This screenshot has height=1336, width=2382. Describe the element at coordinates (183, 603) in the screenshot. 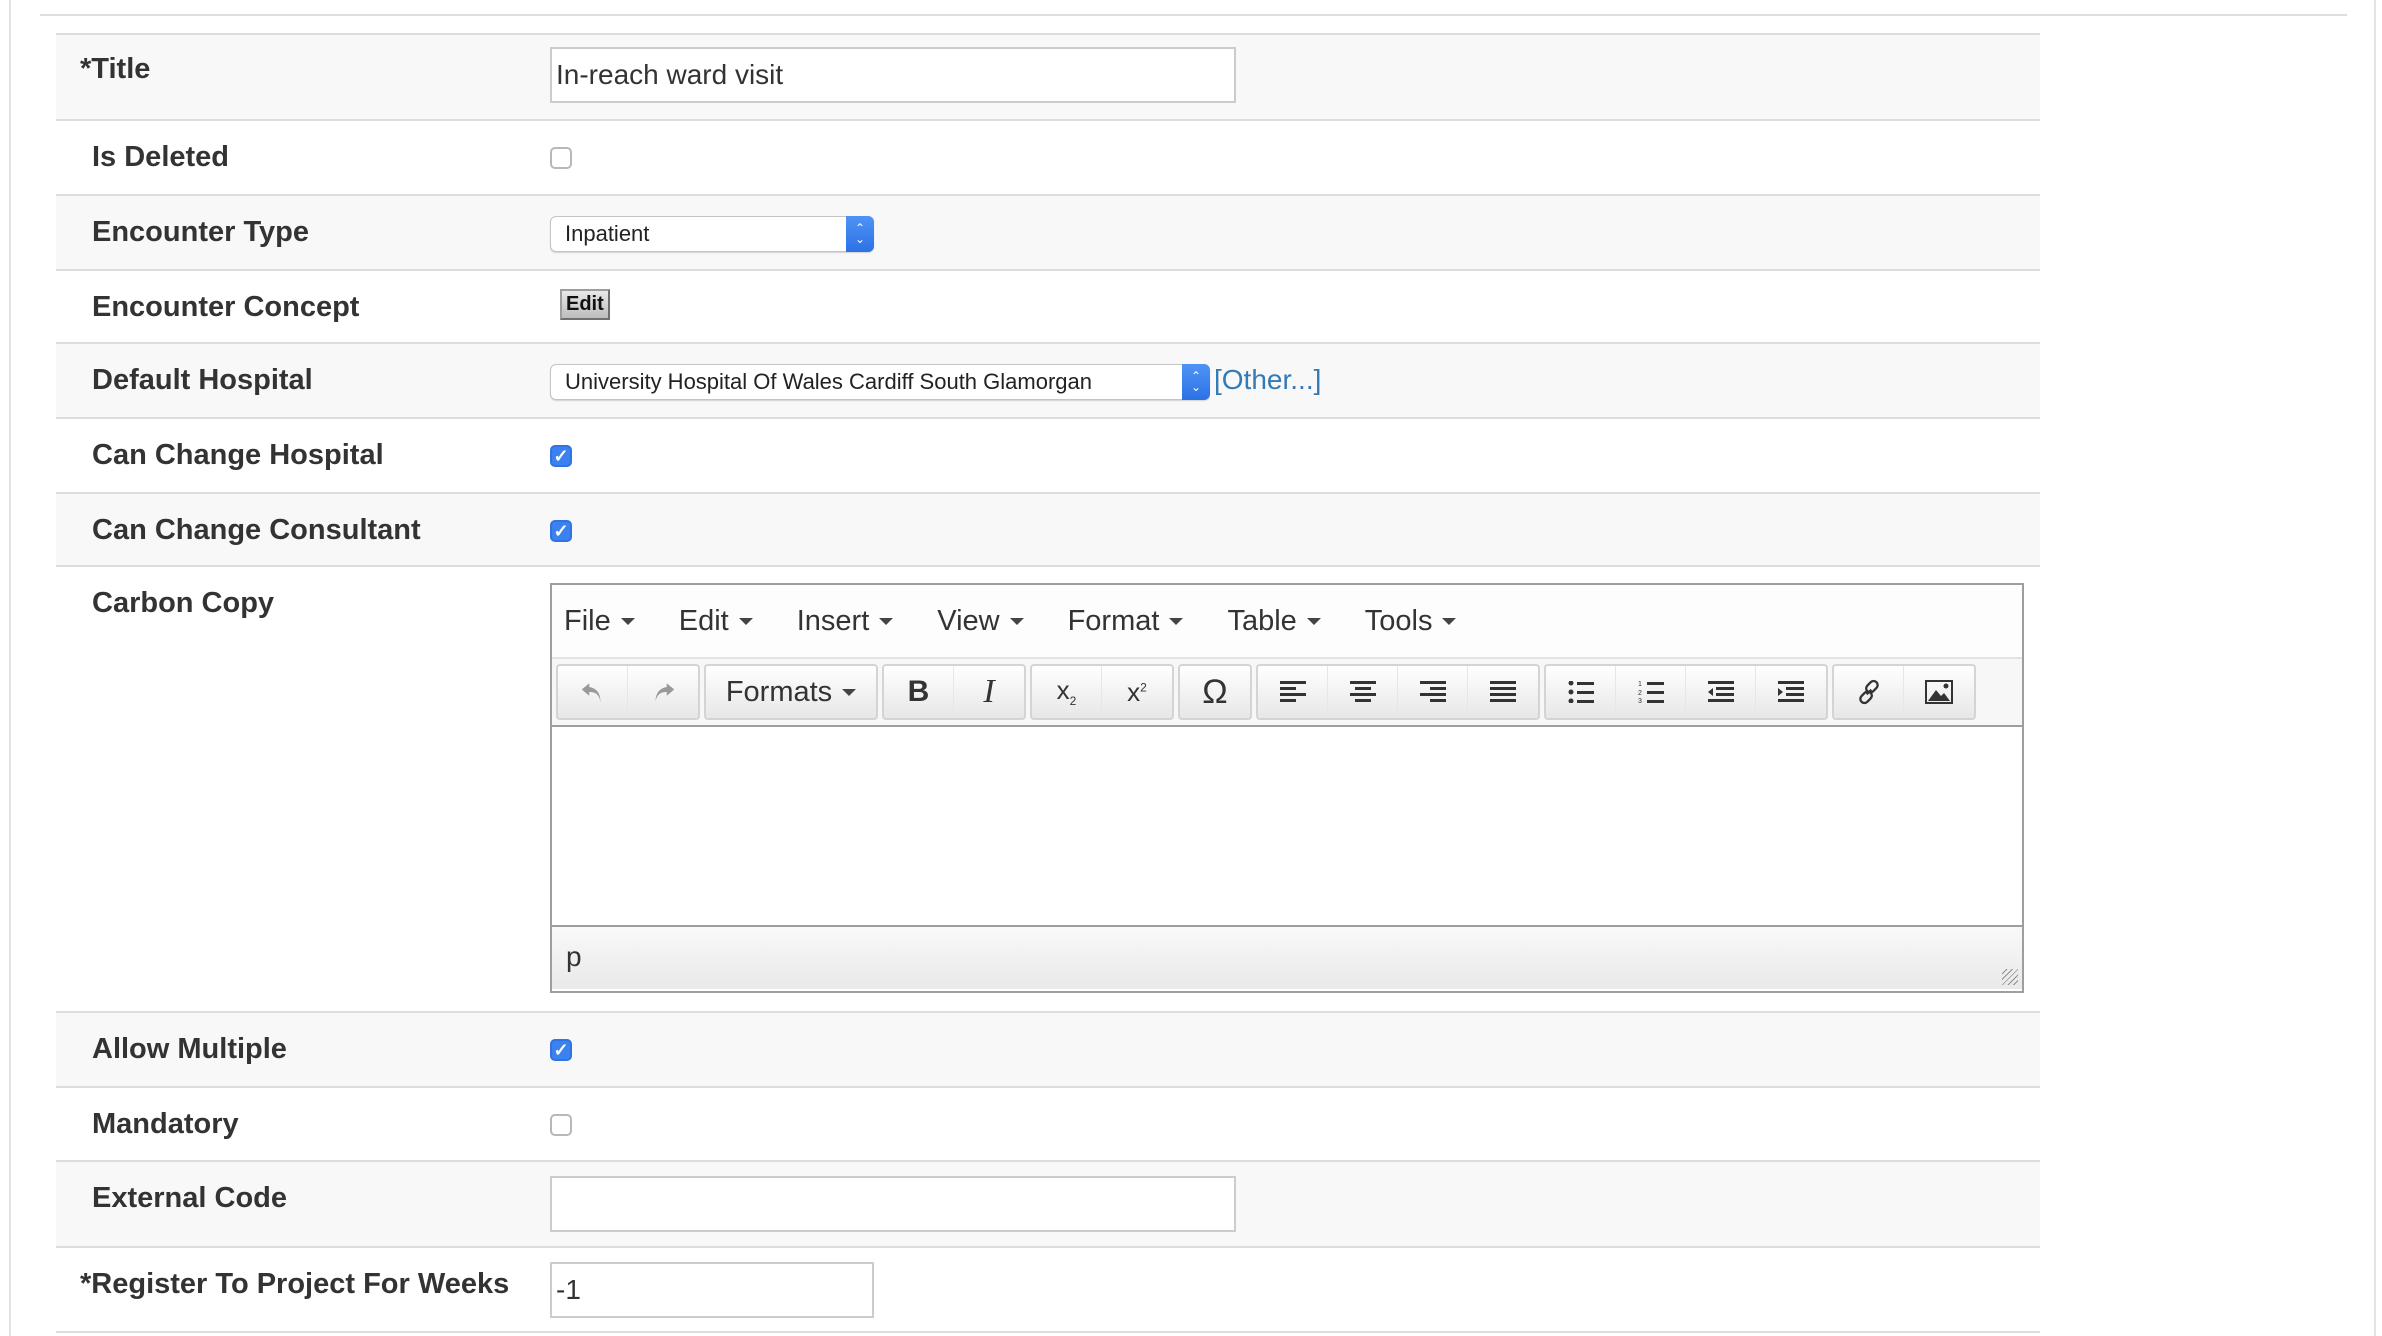

I see `carbon-copy-label: Carbon Copy` at that location.